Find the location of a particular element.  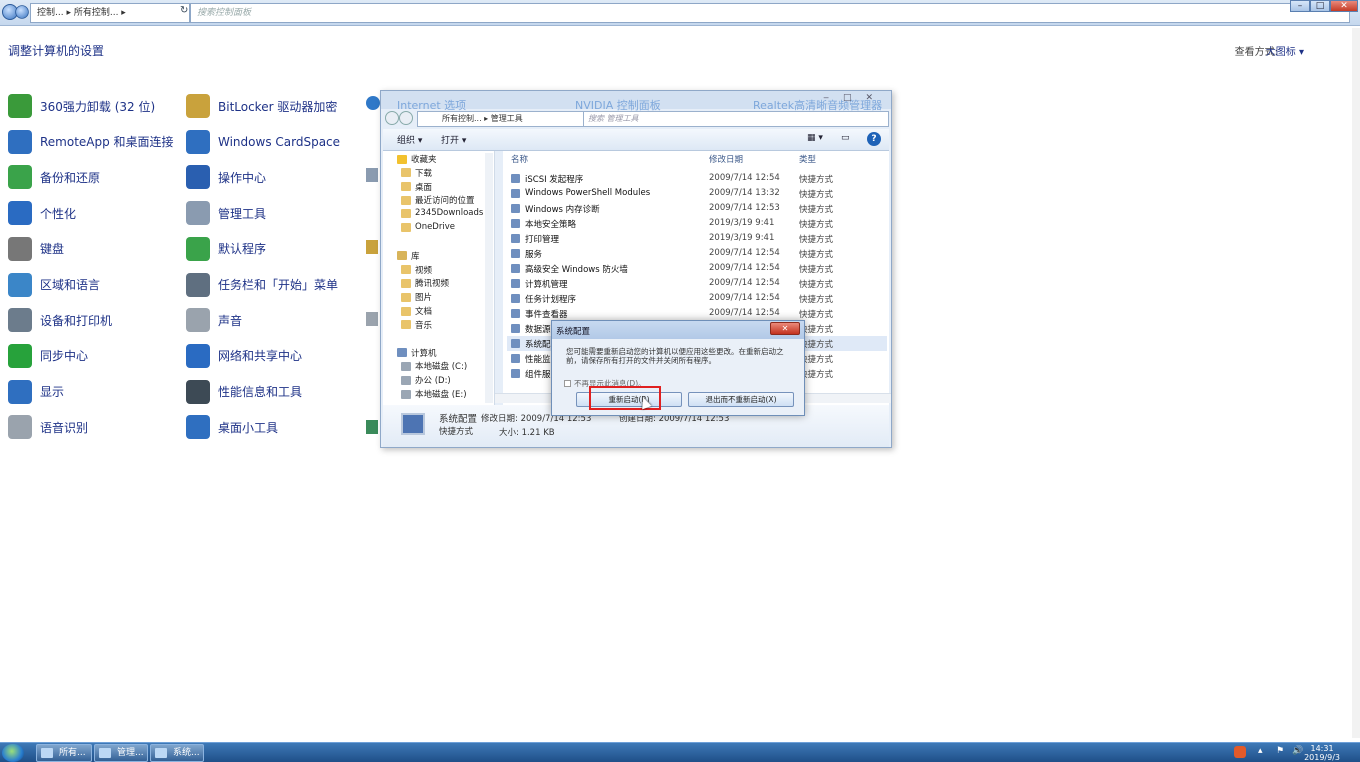

breadcrumb: 控制... ▸ 所有控制... ▸ is located at coordinates (110, 13).